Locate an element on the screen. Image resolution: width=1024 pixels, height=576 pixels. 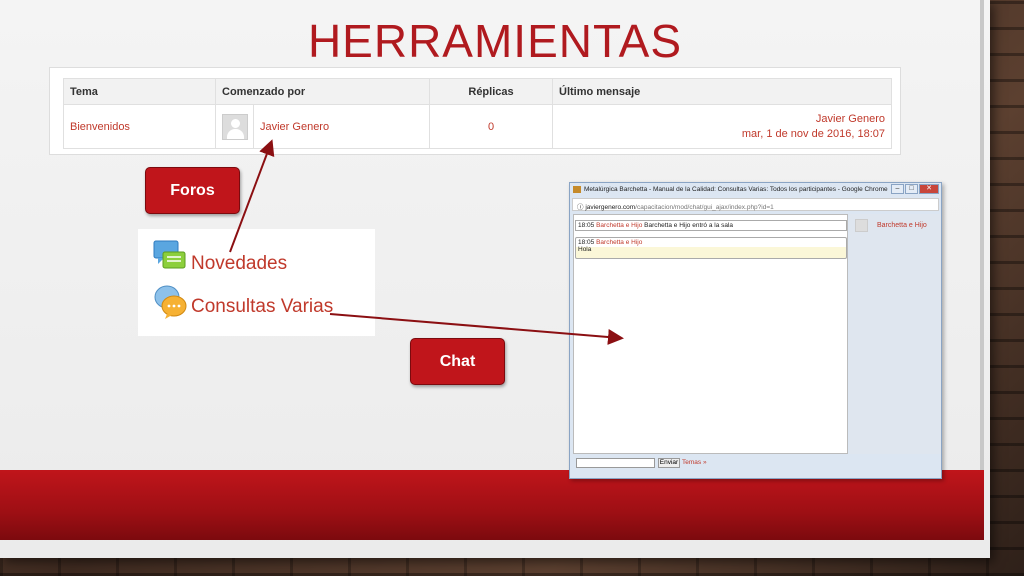
chat-message: 18:05 Barchetta e Hijo Hola is located at coordinates (711, 248).